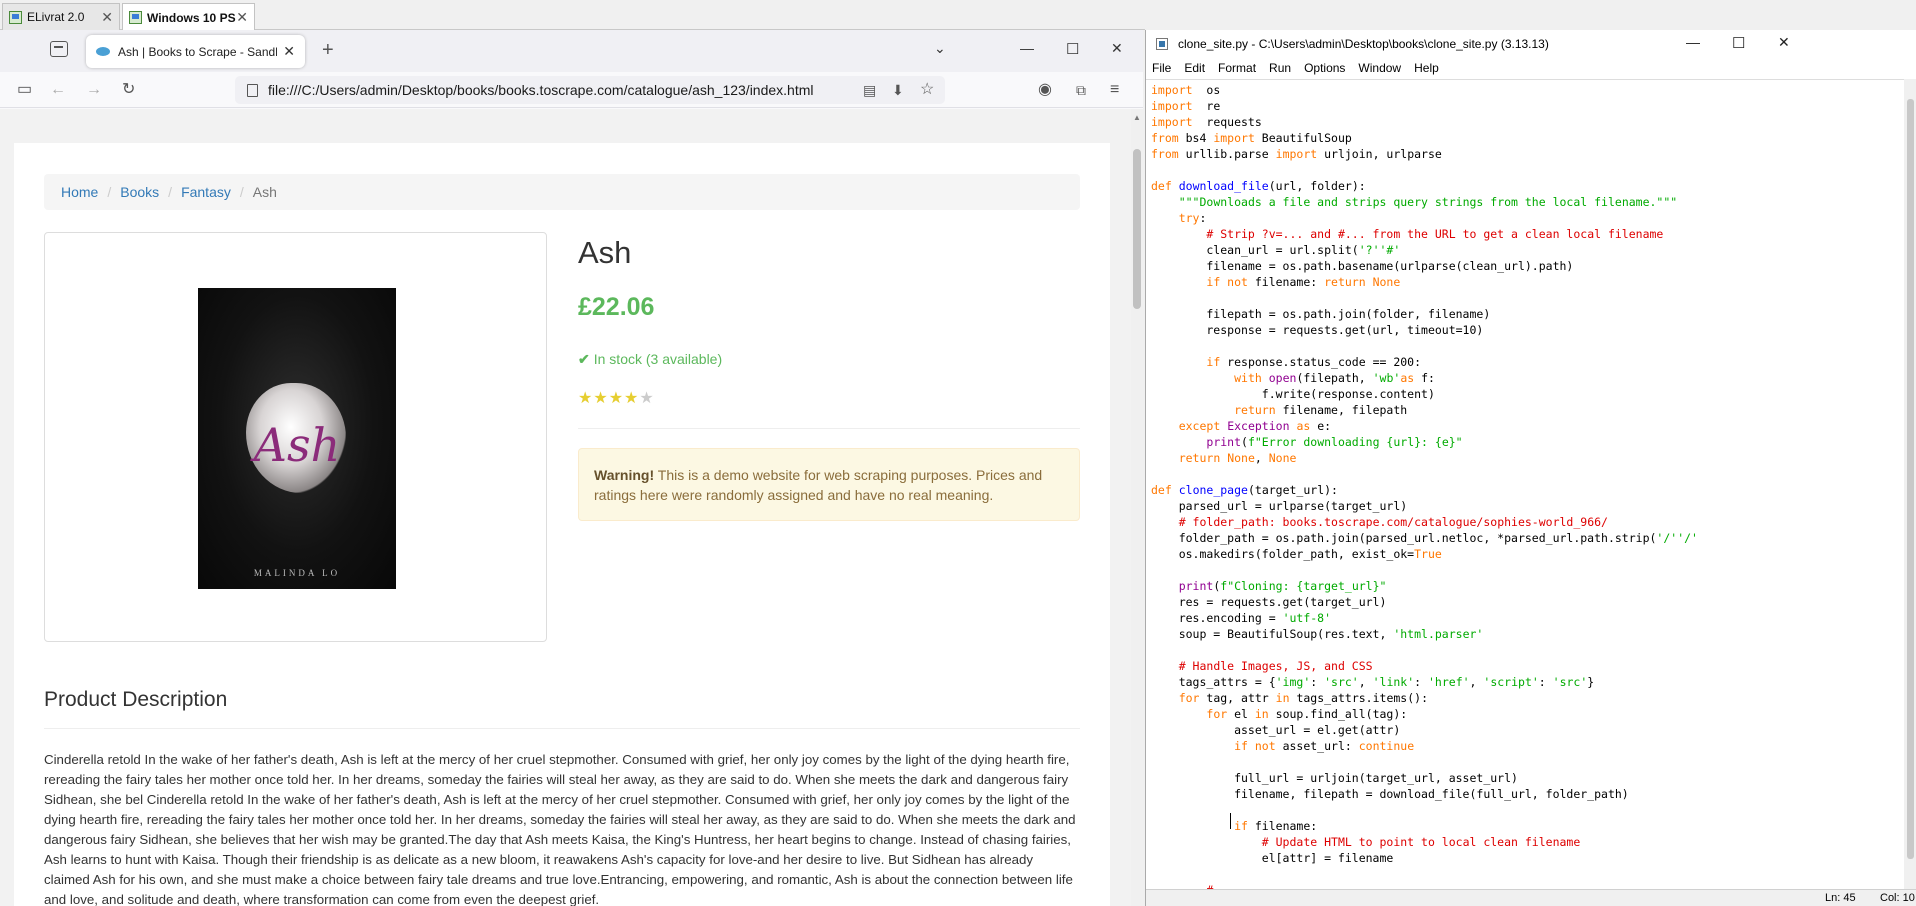 This screenshot has height=906, width=1916. I want to click on code-line: if not asset_url: continue, so click(1424, 746).